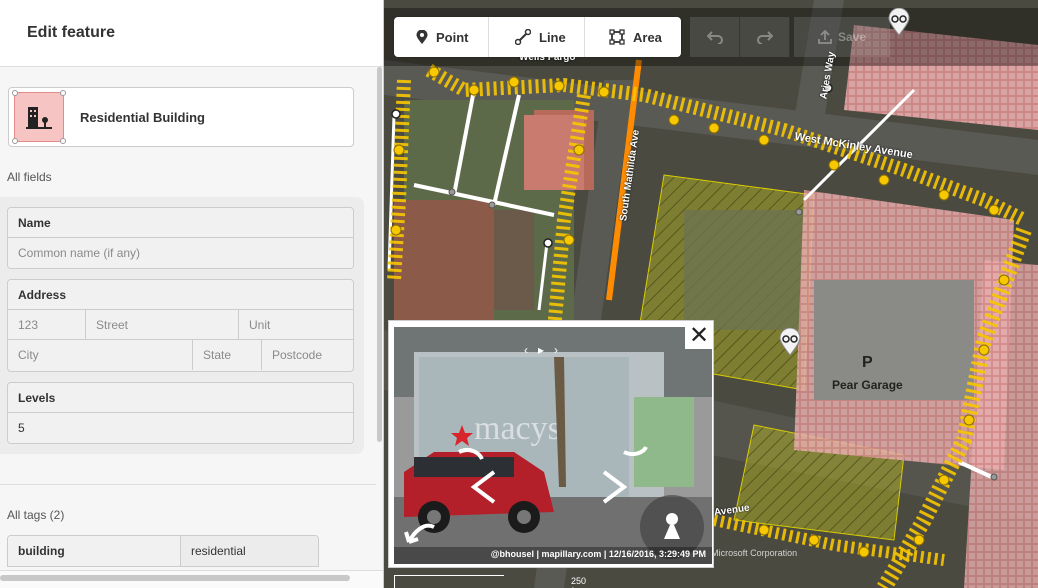 The image size is (1038, 588). Describe the element at coordinates (142, 117) in the screenshot. I see `preset-name: Residential Building` at that location.